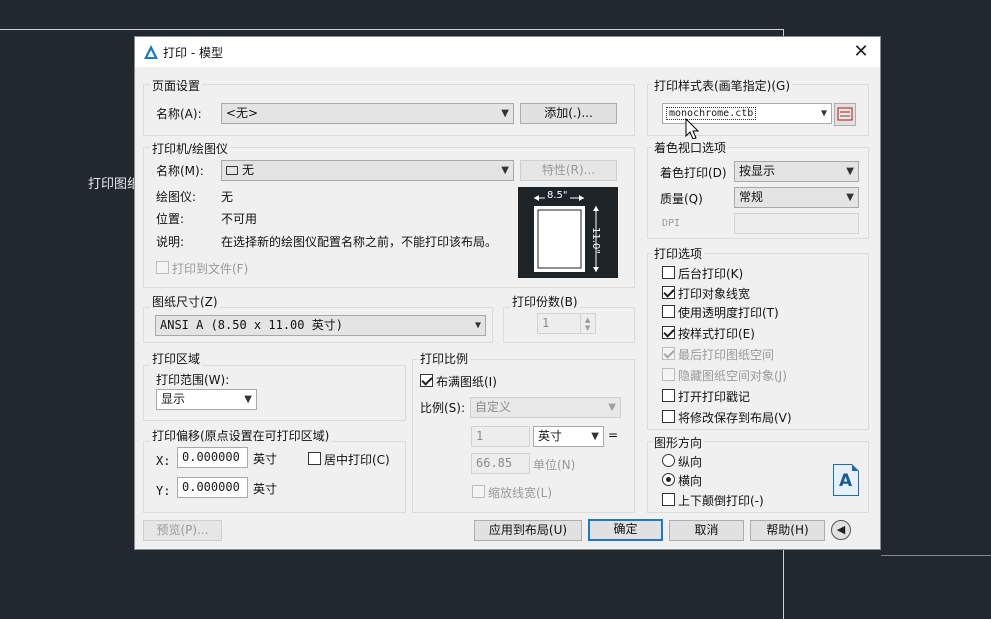  I want to click on plot-lineweights-label: 打印对象线宽, so click(714, 294).